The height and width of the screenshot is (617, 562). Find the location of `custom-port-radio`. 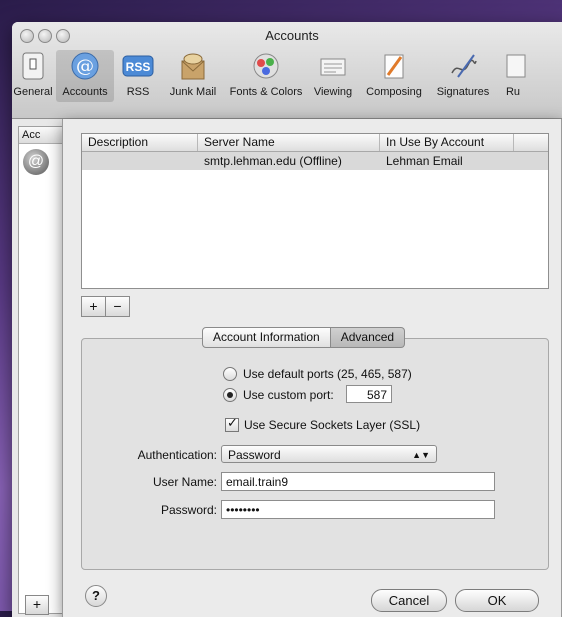

custom-port-radio is located at coordinates (230, 395).